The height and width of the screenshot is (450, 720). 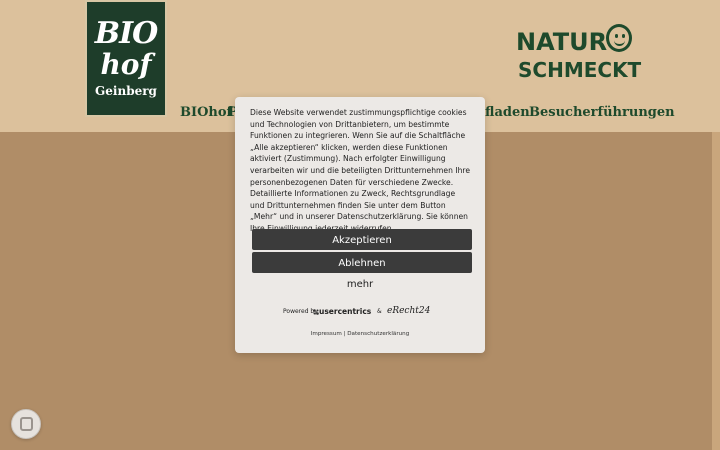 I want to click on logo-line-2: hof, so click(x=126, y=64).